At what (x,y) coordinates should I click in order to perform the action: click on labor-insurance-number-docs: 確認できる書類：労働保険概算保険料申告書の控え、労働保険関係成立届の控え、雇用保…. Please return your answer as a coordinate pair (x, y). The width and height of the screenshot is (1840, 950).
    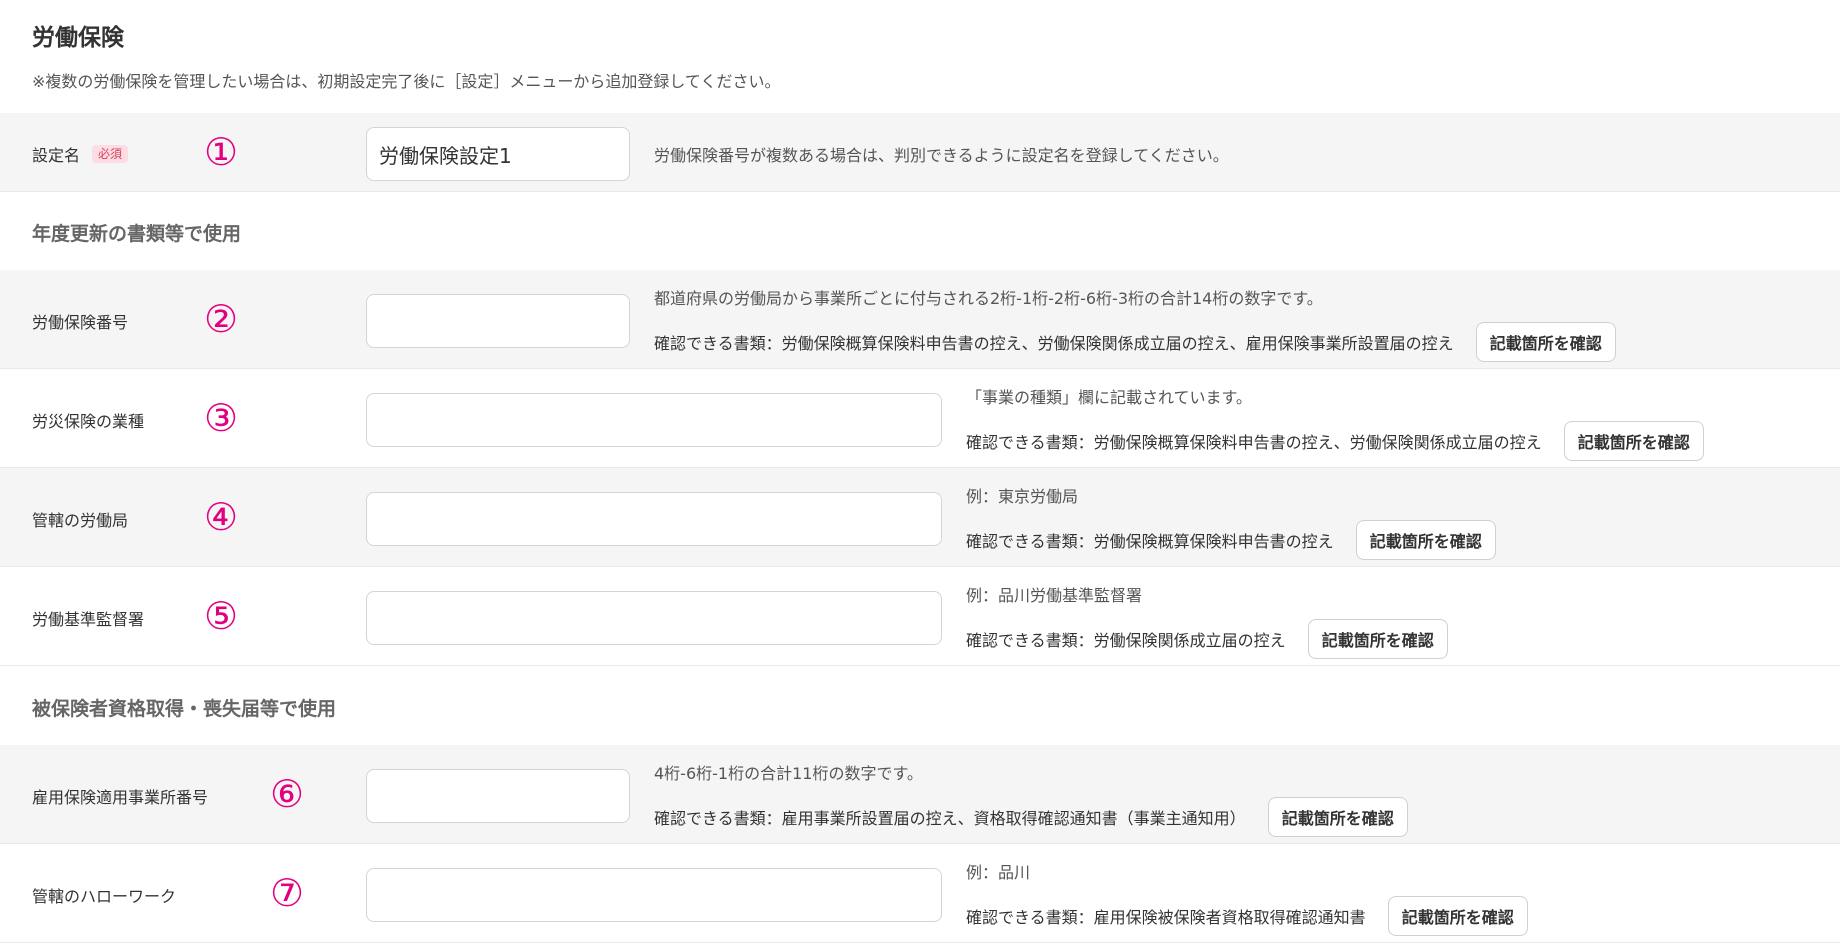
    Looking at the image, I should click on (1135, 342).